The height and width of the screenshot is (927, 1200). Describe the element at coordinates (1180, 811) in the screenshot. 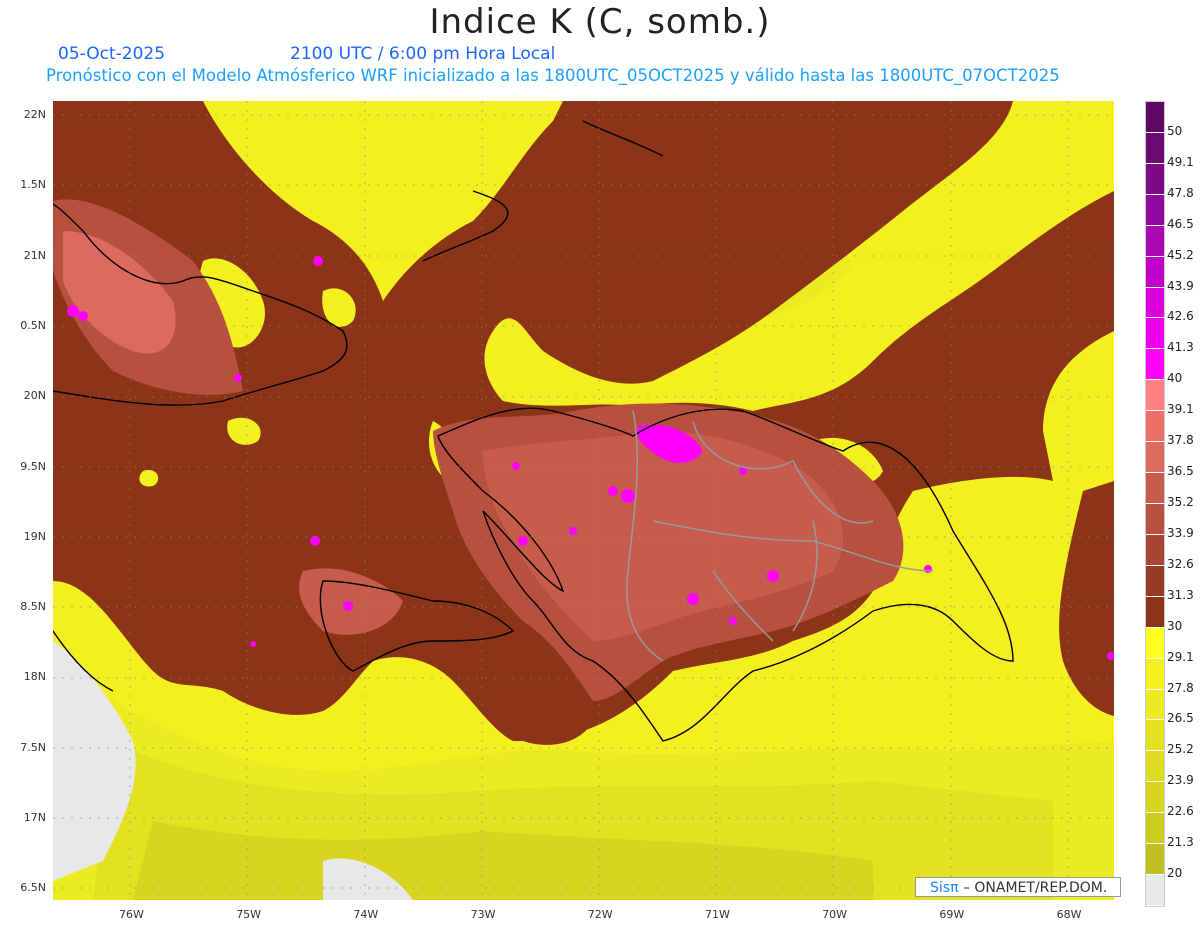

I see `colorbar-label: 22.6` at that location.